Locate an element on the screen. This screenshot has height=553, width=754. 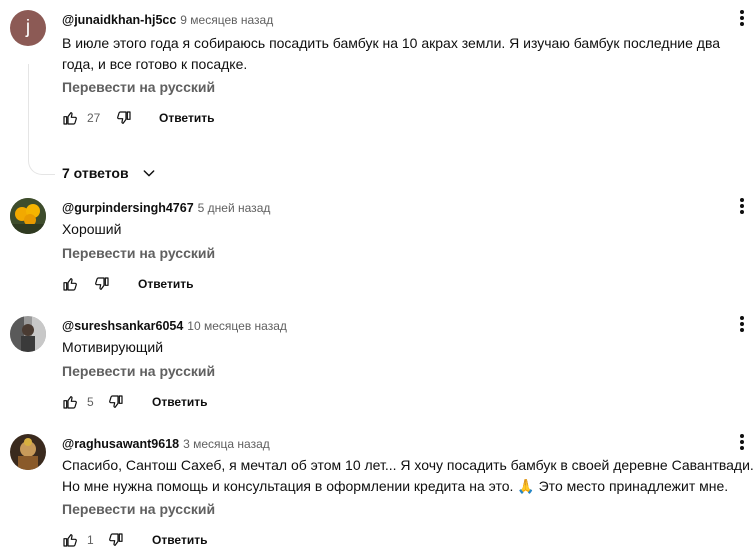
person-avatar-image is located at coordinates (28, 334).